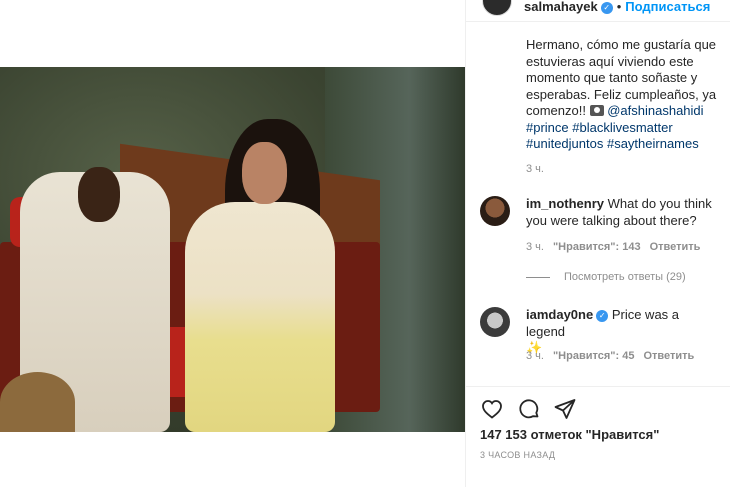  Describe the element at coordinates (37, 402) in the screenshot. I see `photo-side-table` at that location.